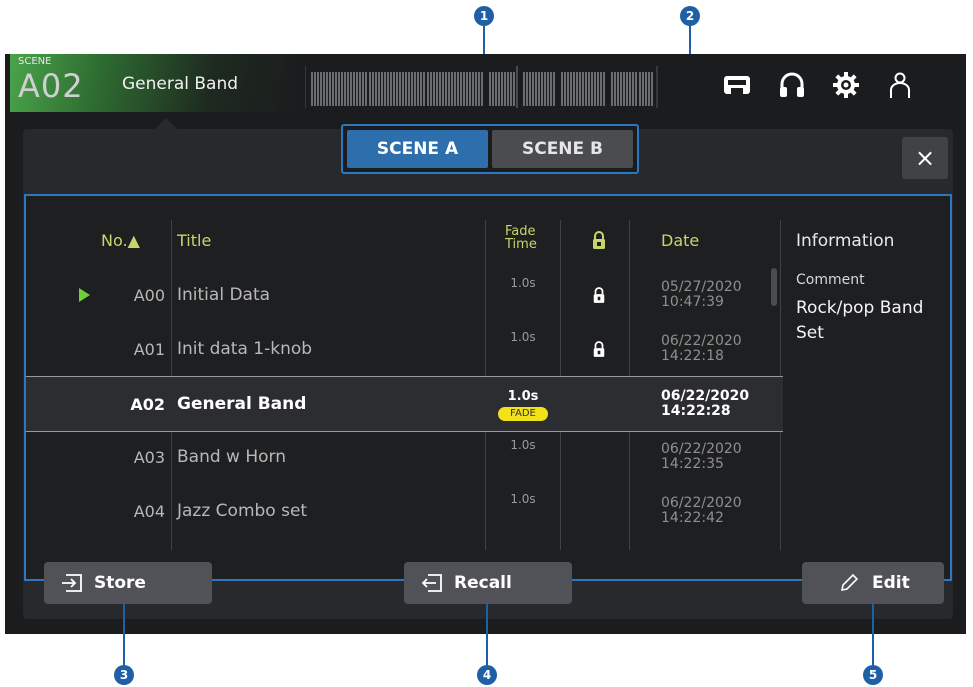  Describe the element at coordinates (860, 320) in the screenshot. I see `info-comment-text: Rock/pop Band Set` at that location.